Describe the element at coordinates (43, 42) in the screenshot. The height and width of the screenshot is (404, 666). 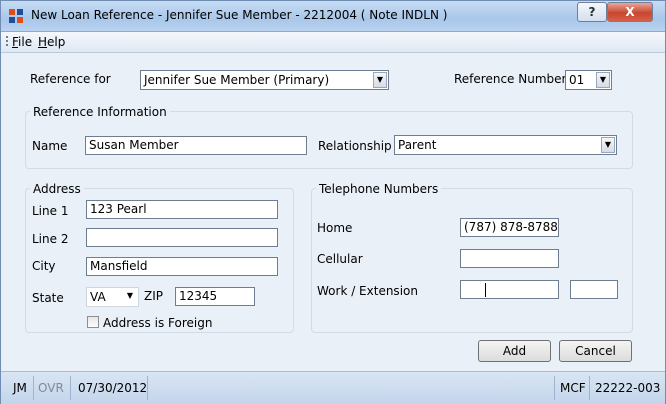
I see `menu-help-accel: H` at that location.